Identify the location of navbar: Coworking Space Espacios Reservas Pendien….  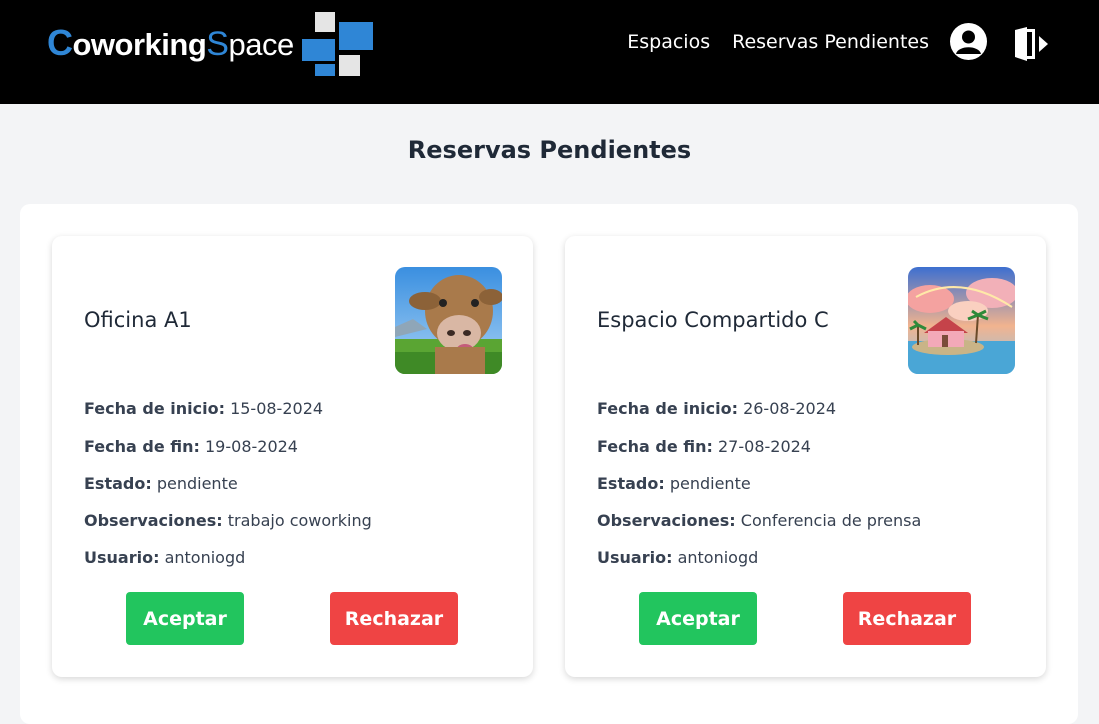
(549, 52).